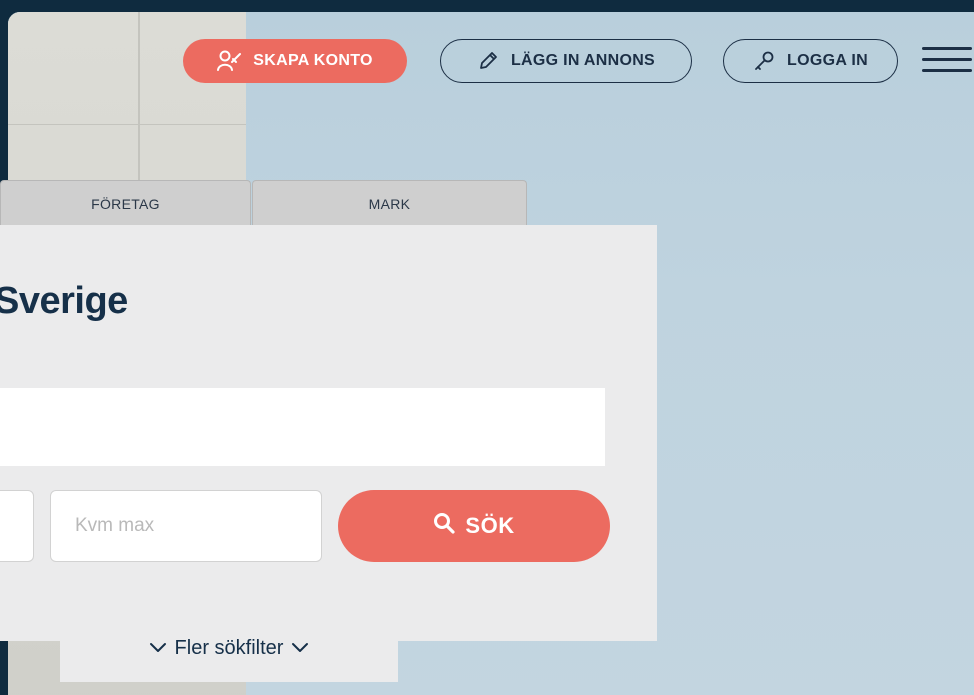 The width and height of the screenshot is (974, 695). I want to click on tab-foretag-label: FÖRETAG, so click(125, 203).